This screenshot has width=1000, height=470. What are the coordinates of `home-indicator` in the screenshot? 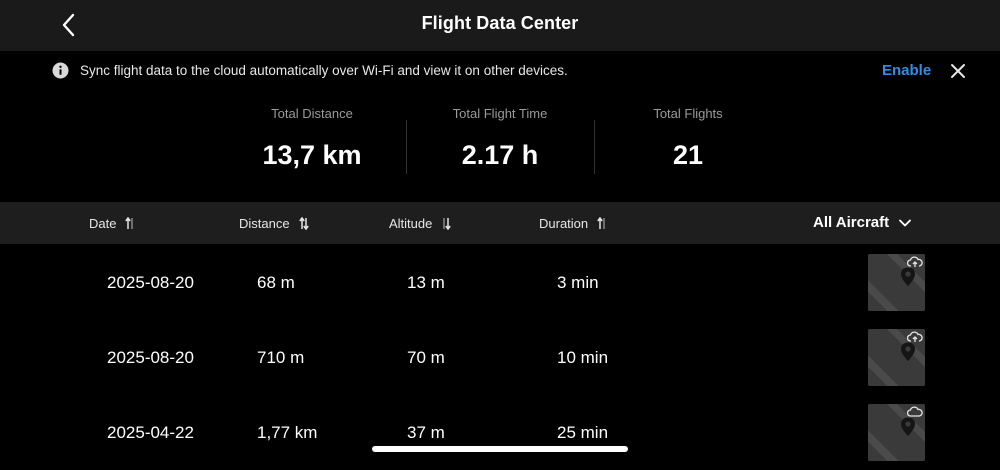 It's located at (500, 449).